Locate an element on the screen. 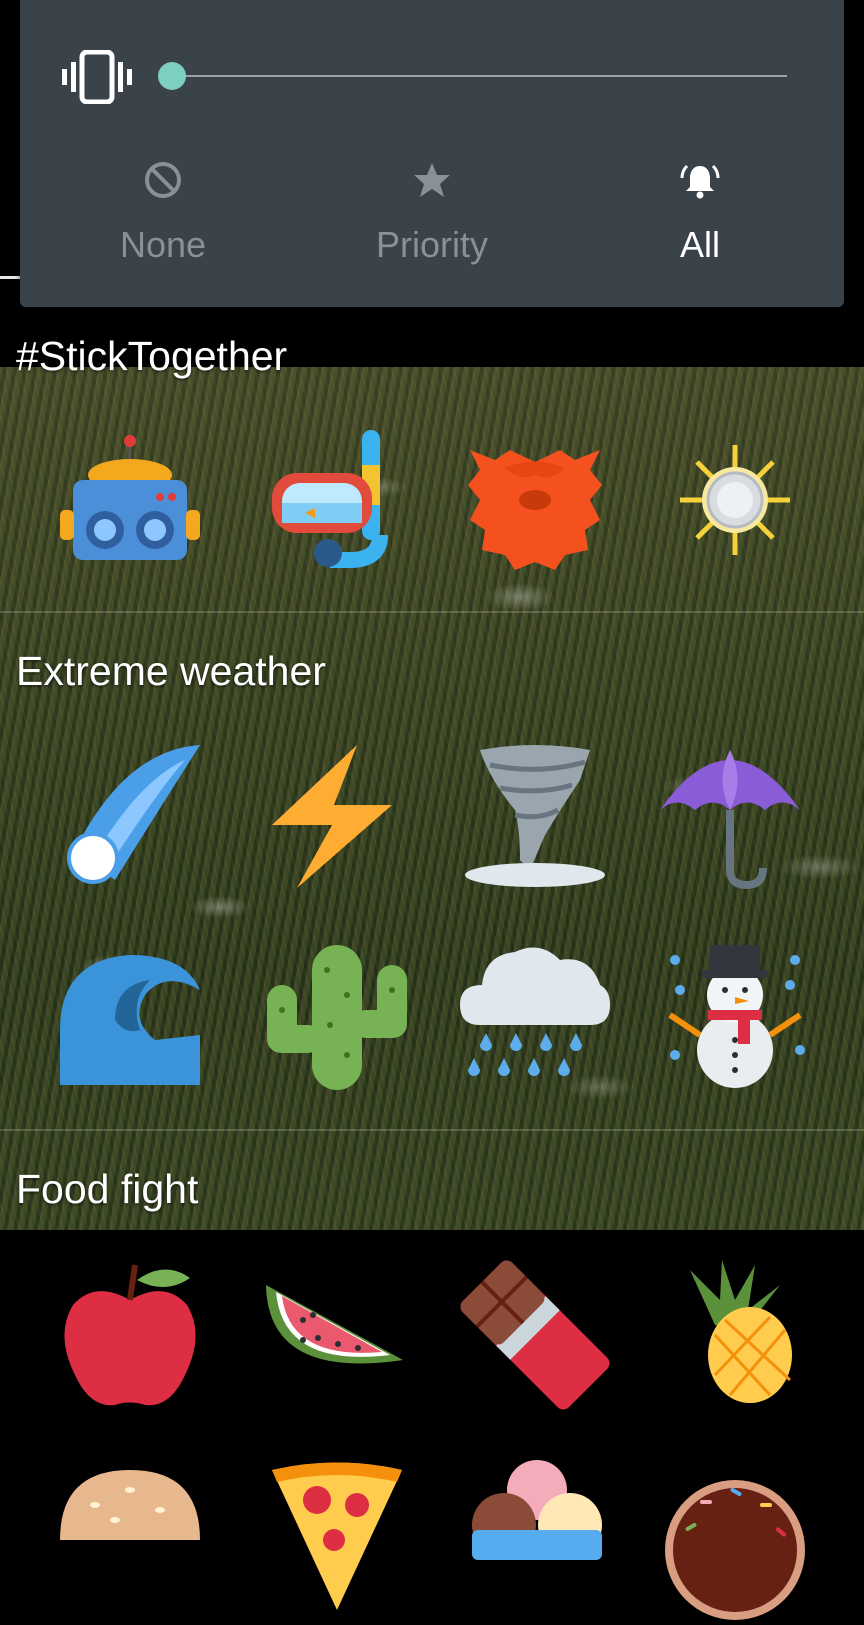  volume-slider-thumb is located at coordinates (172, 76).